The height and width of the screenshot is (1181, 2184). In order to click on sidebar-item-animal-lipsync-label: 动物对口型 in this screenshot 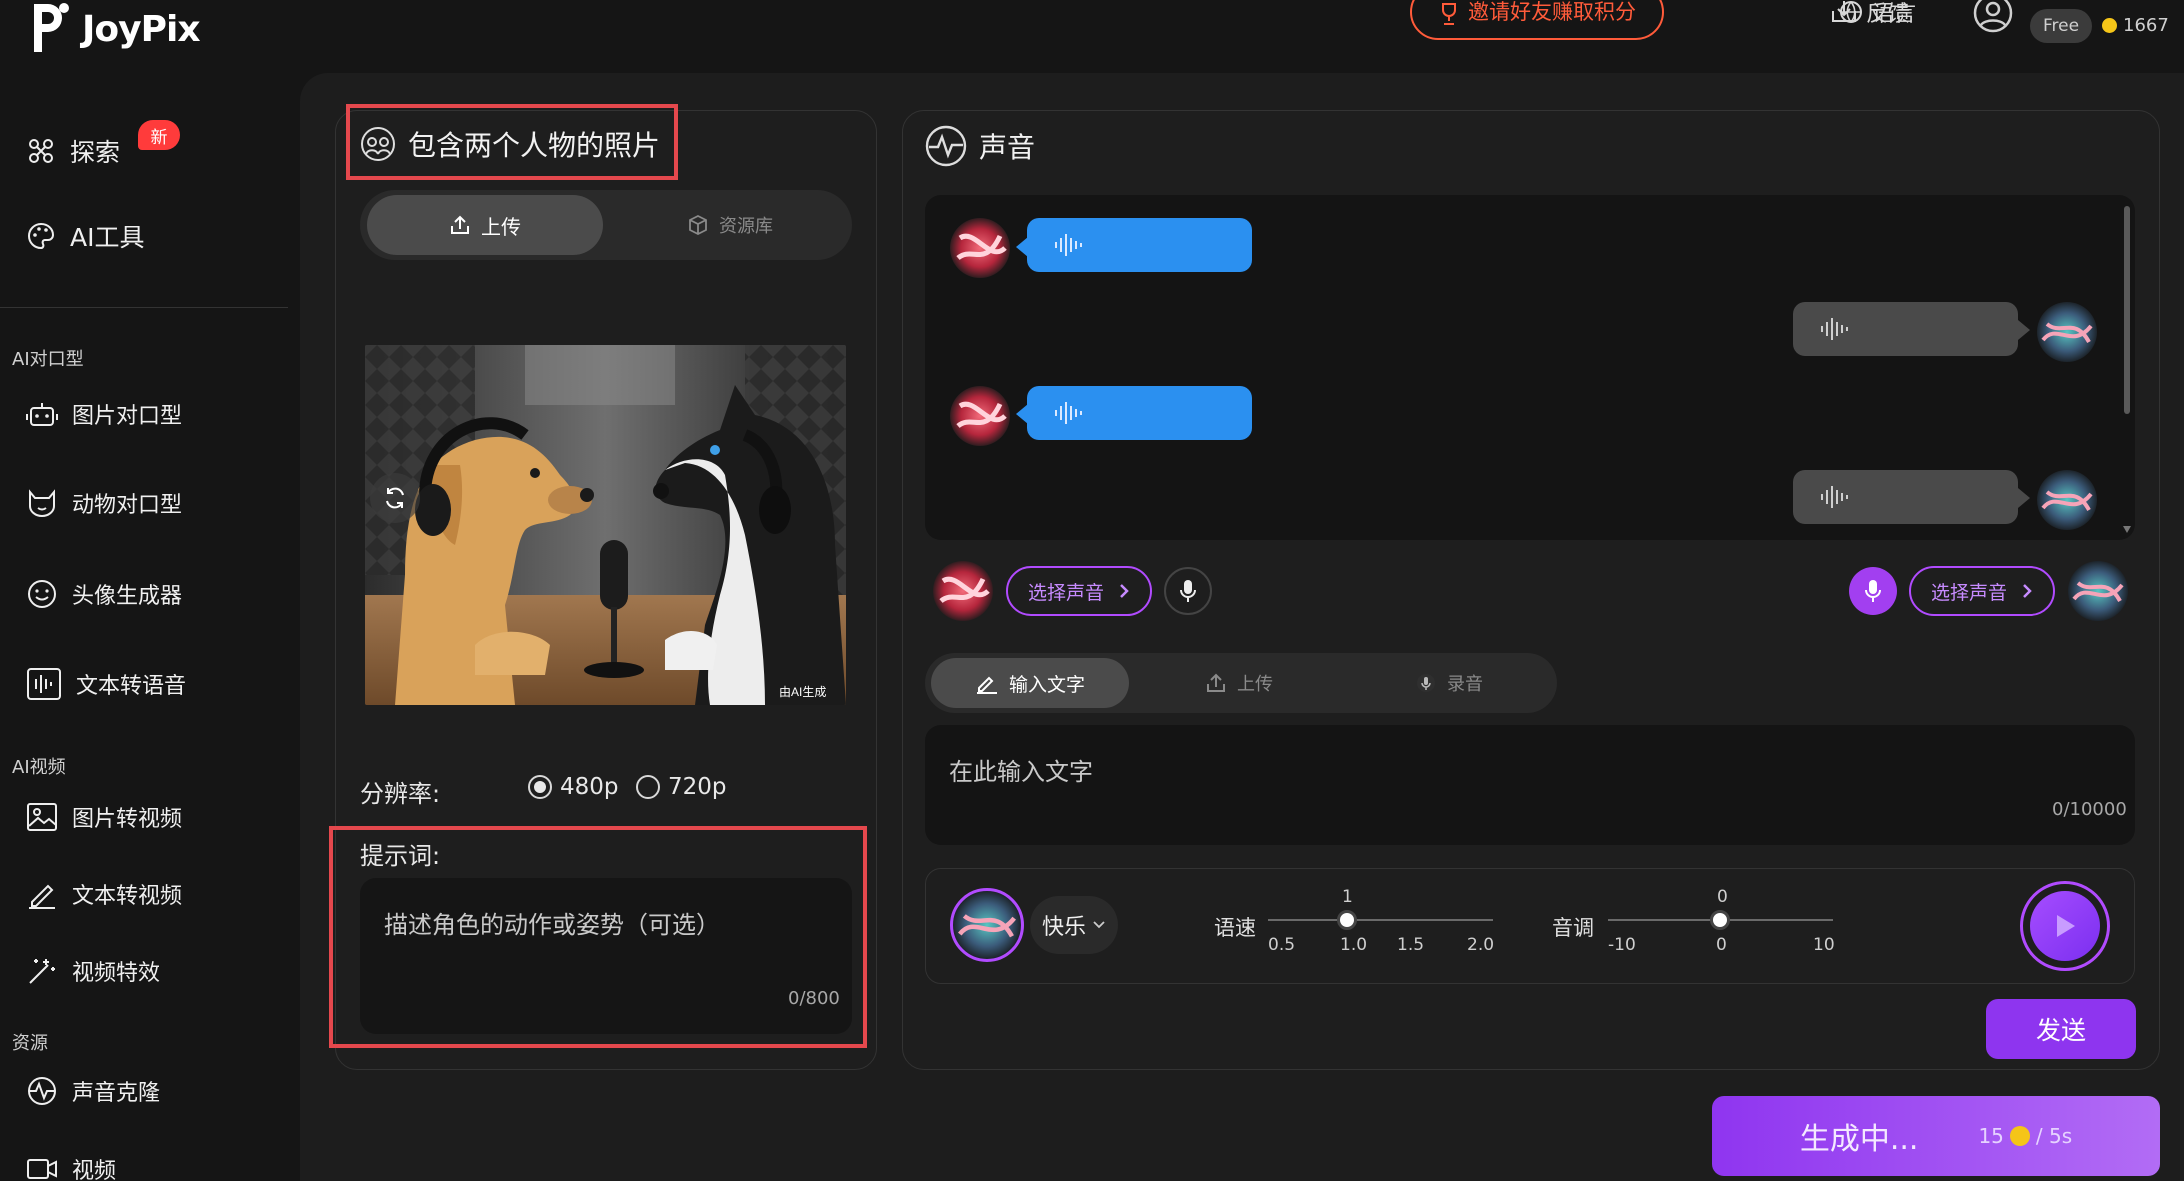, I will do `click(127, 505)`.